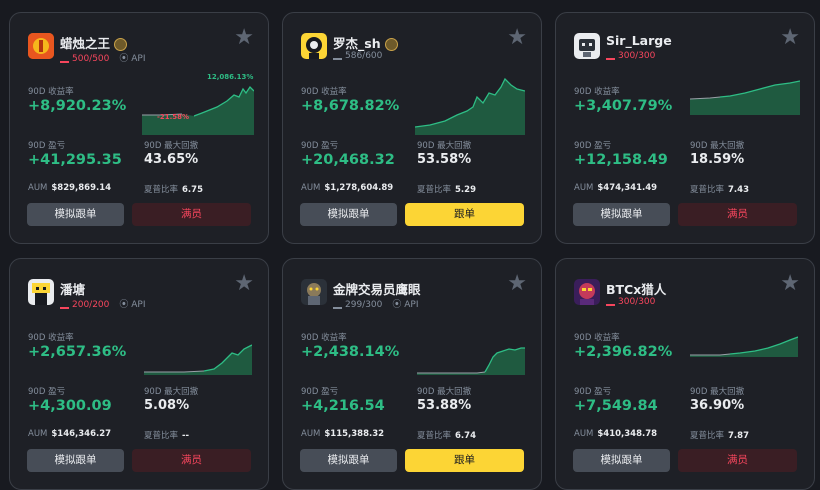 The width and height of the screenshot is (820, 490). Describe the element at coordinates (173, 190) in the screenshot. I see `sharpe-stat: 夏普比率 6.75` at that location.